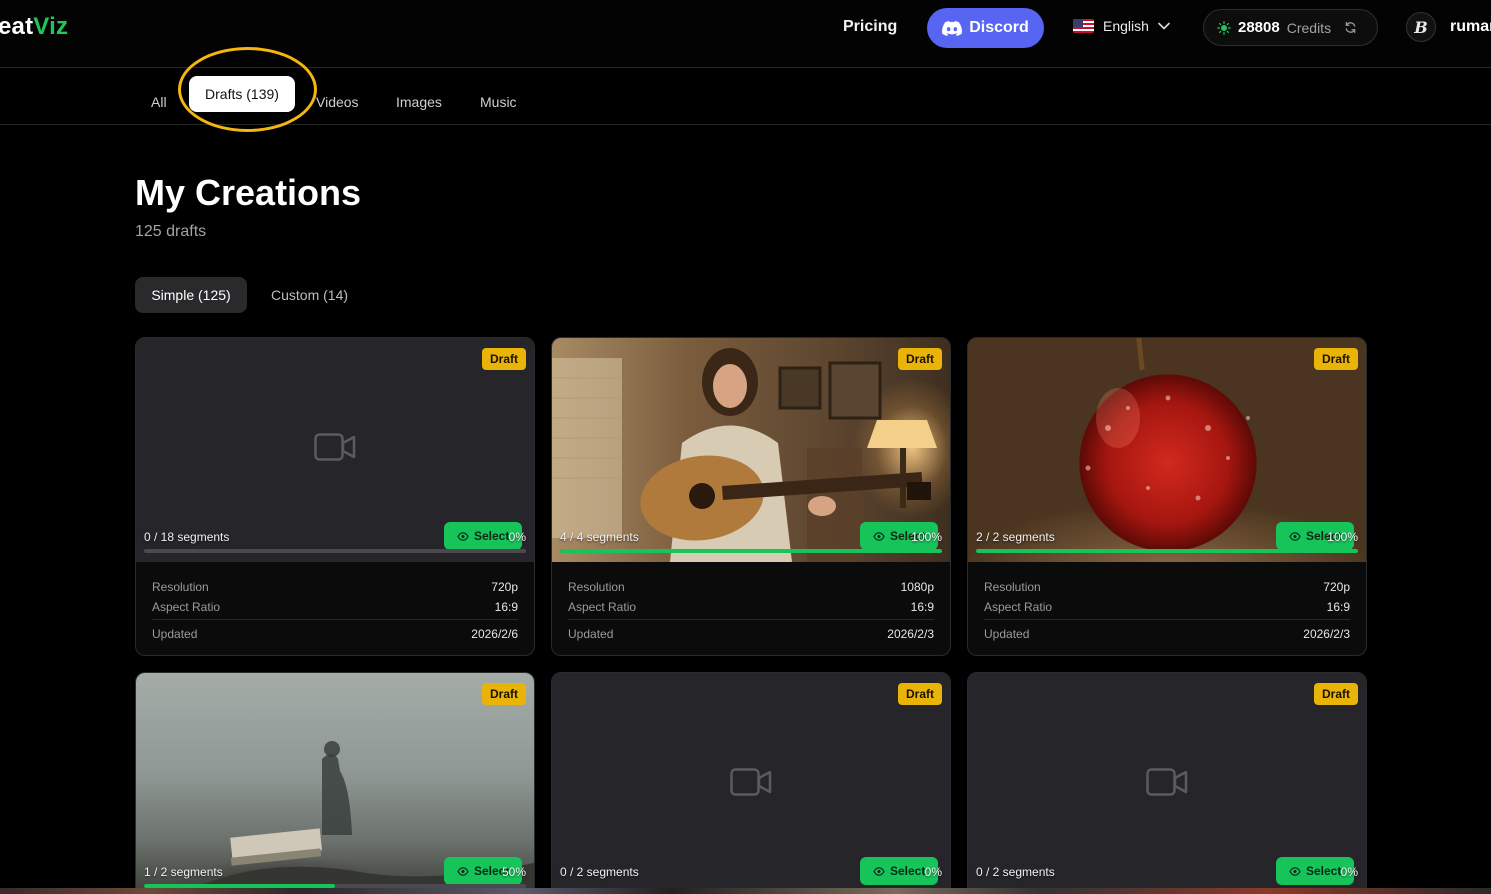 The image size is (1491, 894). What do you see at coordinates (1083, 26) in the screenshot?
I see `us-flag-icon` at bounding box center [1083, 26].